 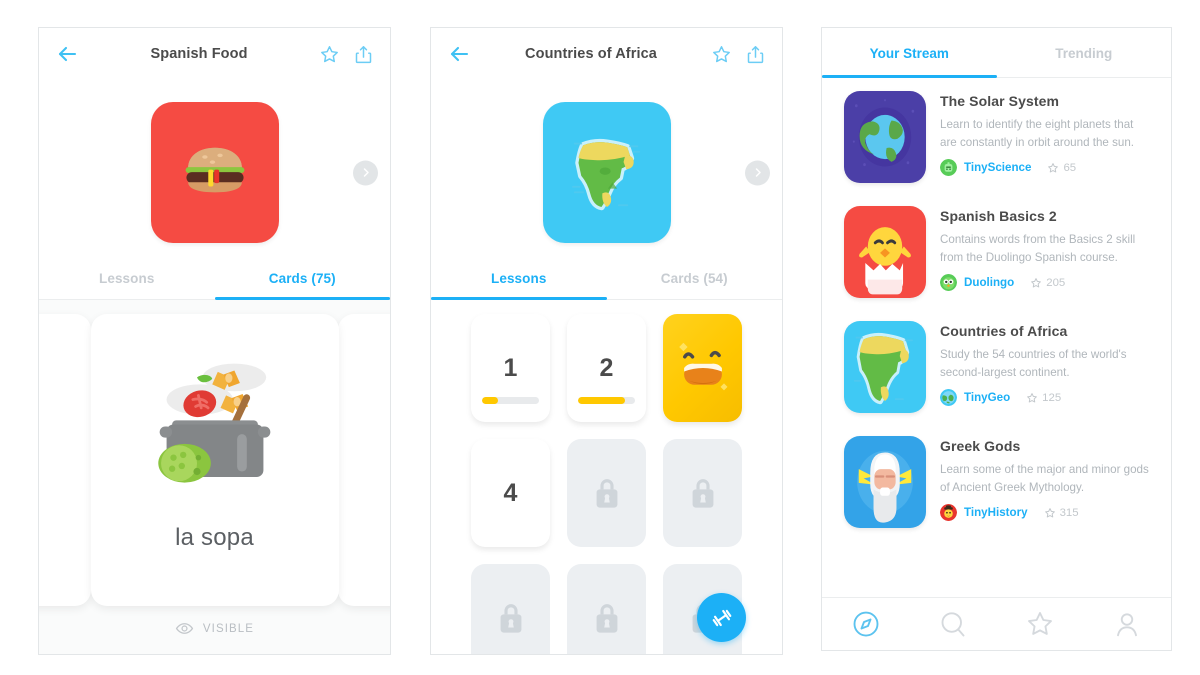 I want to click on item-meta: TinyScience 65, so click(x=1046, y=168).